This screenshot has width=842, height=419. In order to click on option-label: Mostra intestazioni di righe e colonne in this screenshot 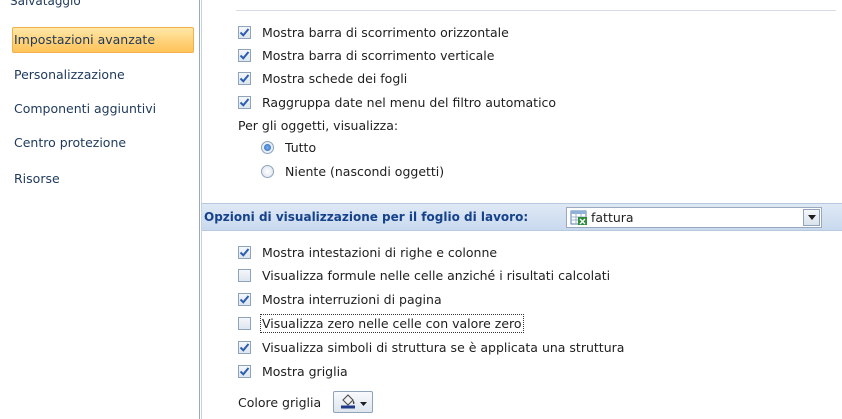, I will do `click(380, 252)`.